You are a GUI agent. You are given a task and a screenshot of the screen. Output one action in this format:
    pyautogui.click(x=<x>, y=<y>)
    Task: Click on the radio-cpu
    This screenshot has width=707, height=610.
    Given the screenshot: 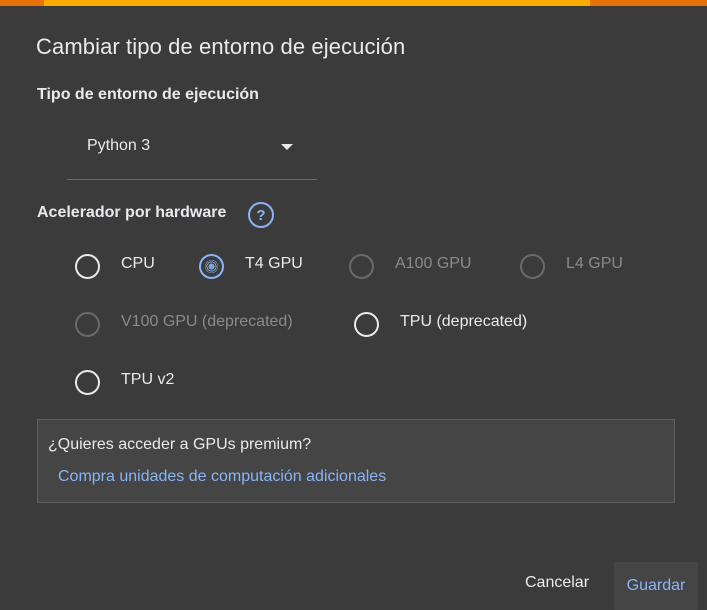 What is the action you would take?
    pyautogui.click(x=87, y=266)
    